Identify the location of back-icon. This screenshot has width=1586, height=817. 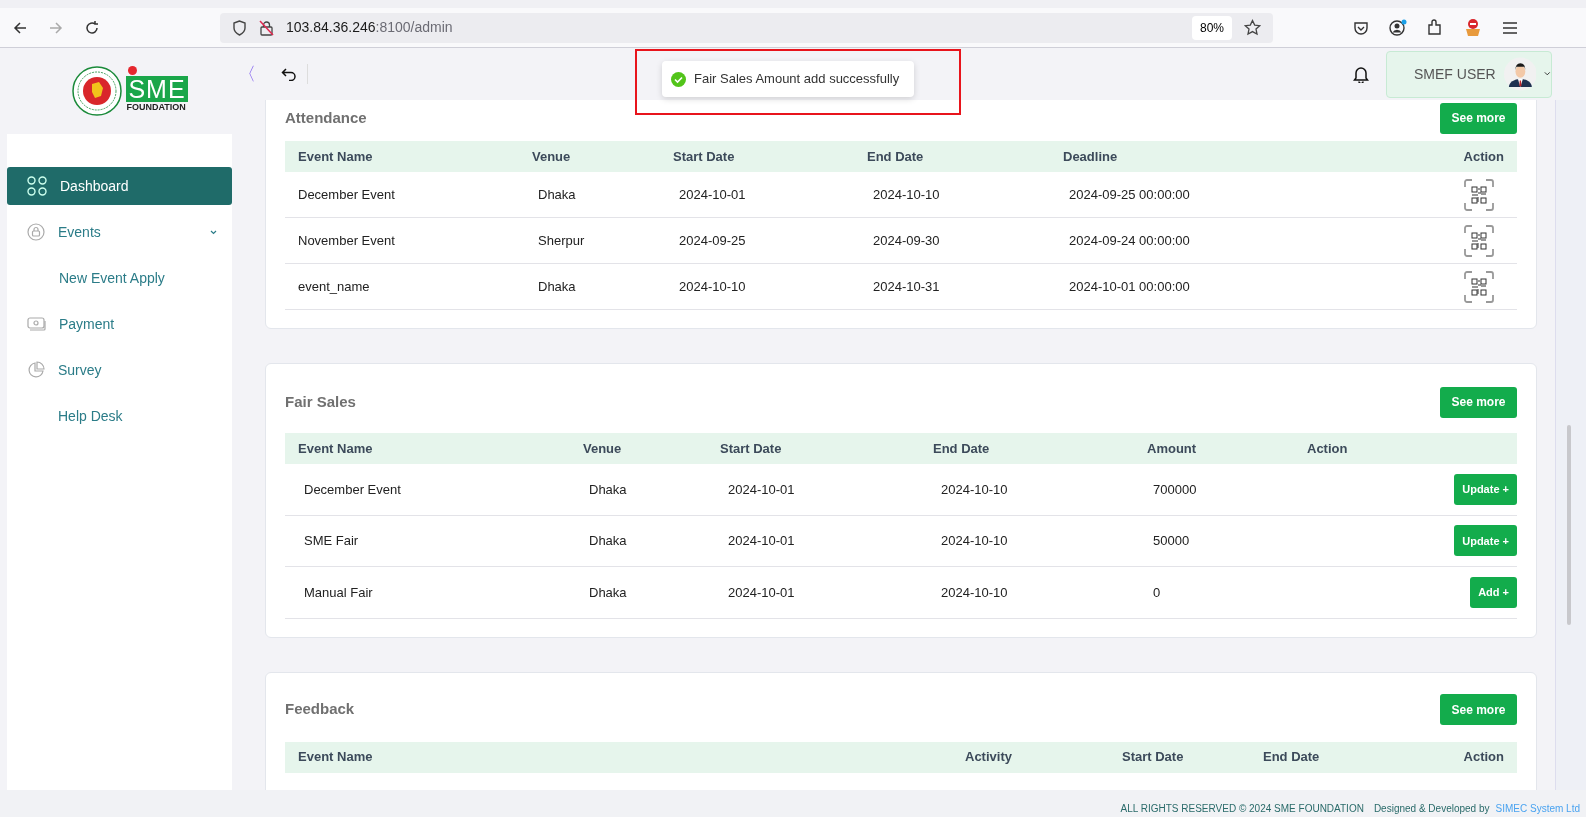
(20, 27).